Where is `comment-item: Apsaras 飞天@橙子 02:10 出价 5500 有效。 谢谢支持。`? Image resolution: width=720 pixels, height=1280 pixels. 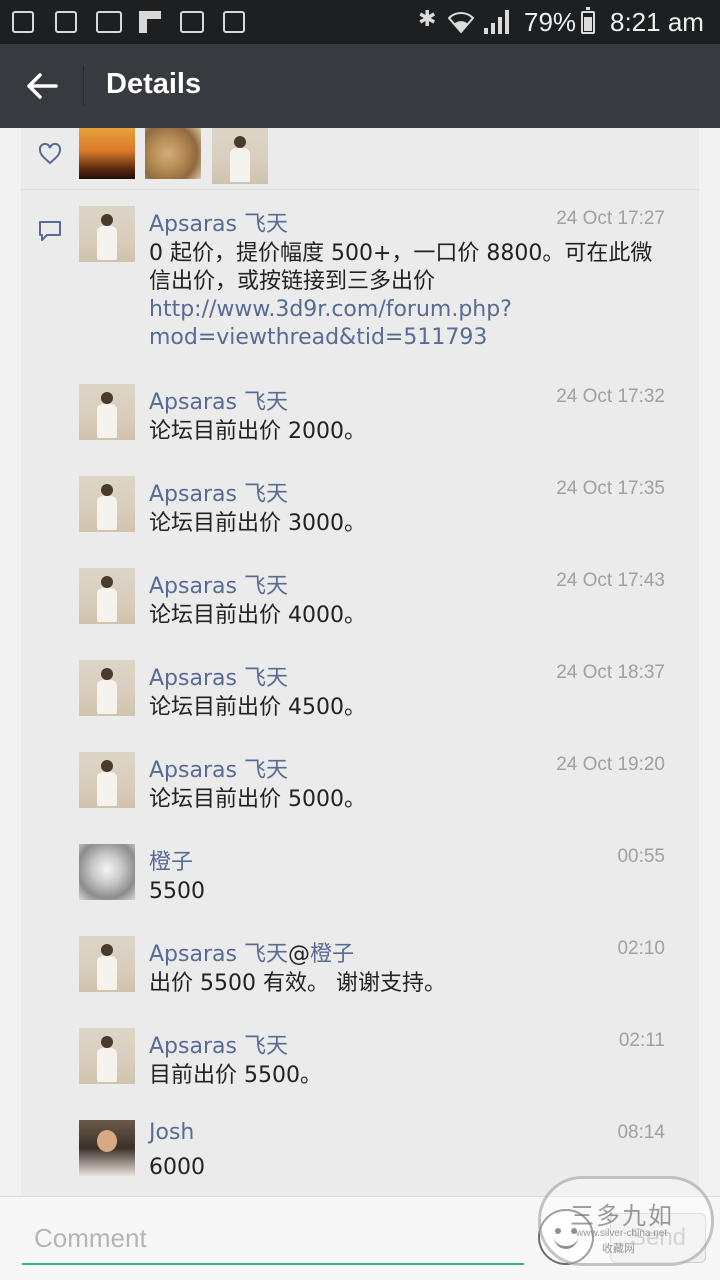 comment-item: Apsaras 飞天@橙子 02:10 出价 5500 有效。 谢谢支持。 is located at coordinates (379, 971).